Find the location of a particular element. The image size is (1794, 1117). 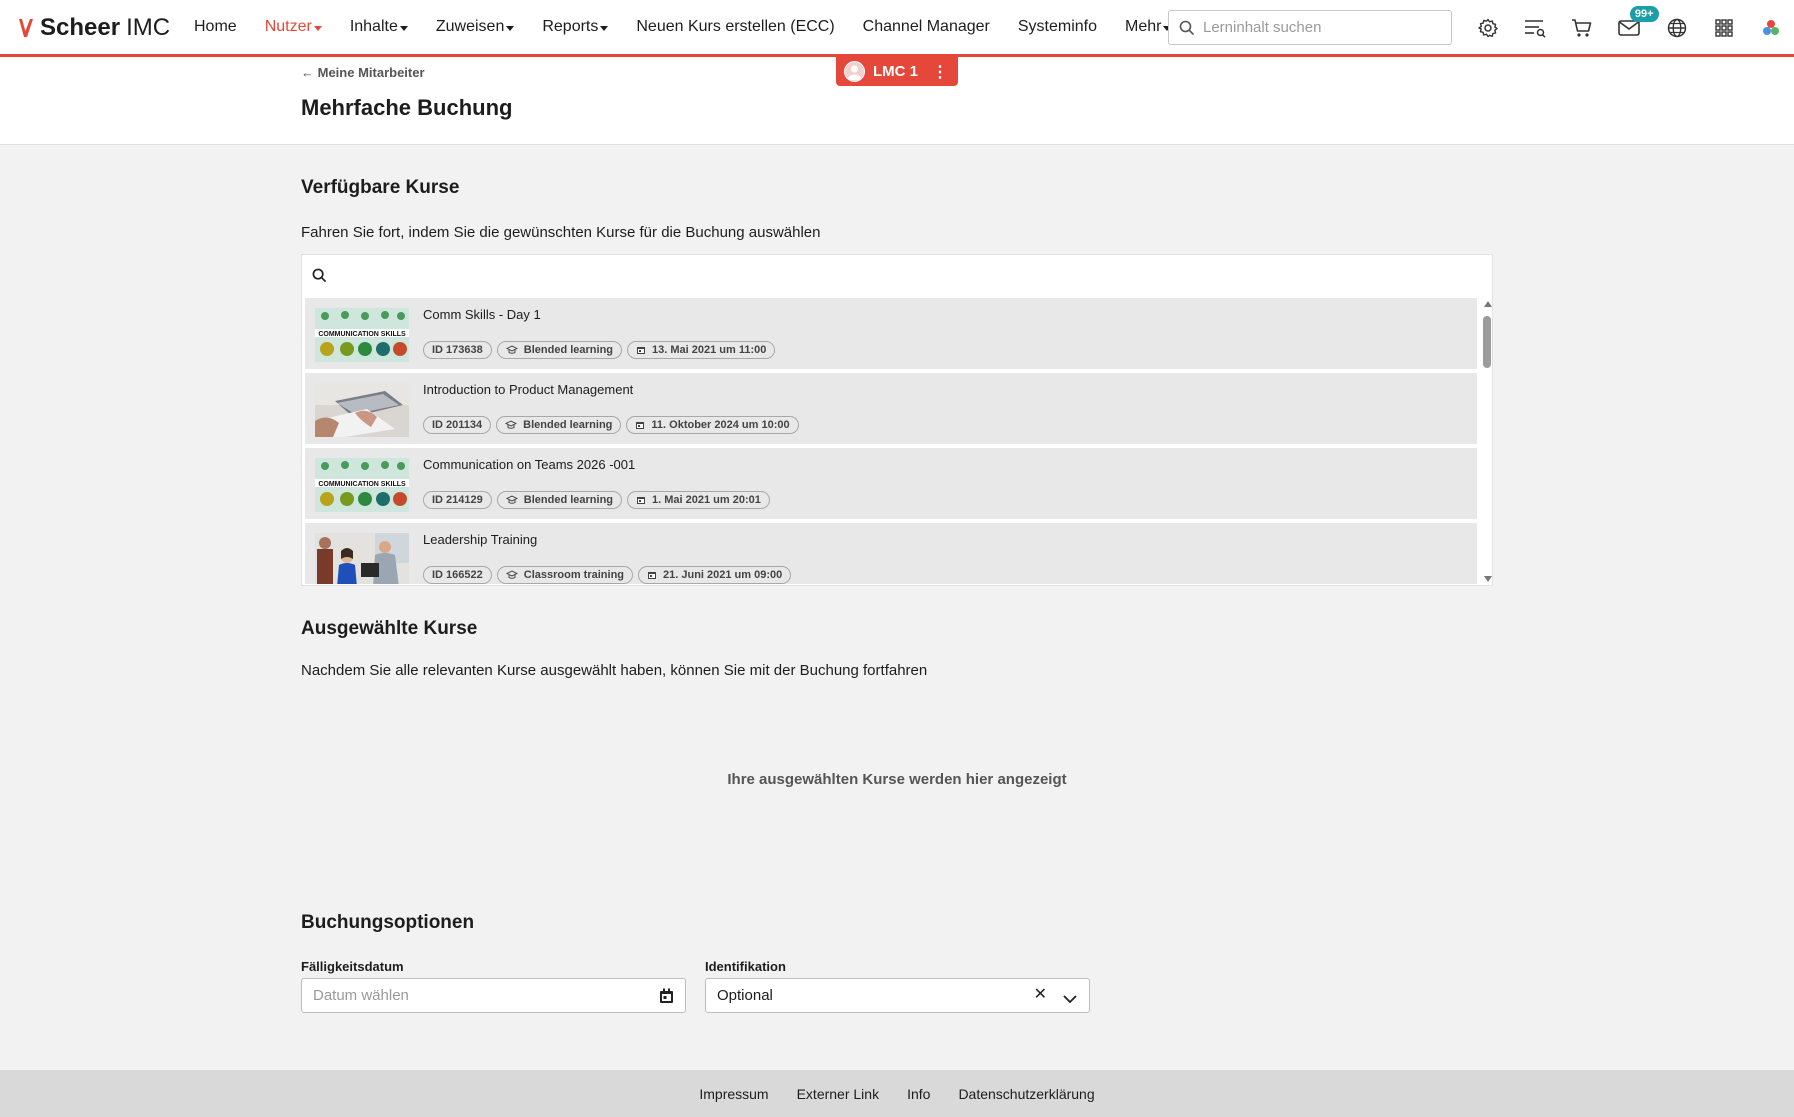

due-date-field is located at coordinates (493, 995).